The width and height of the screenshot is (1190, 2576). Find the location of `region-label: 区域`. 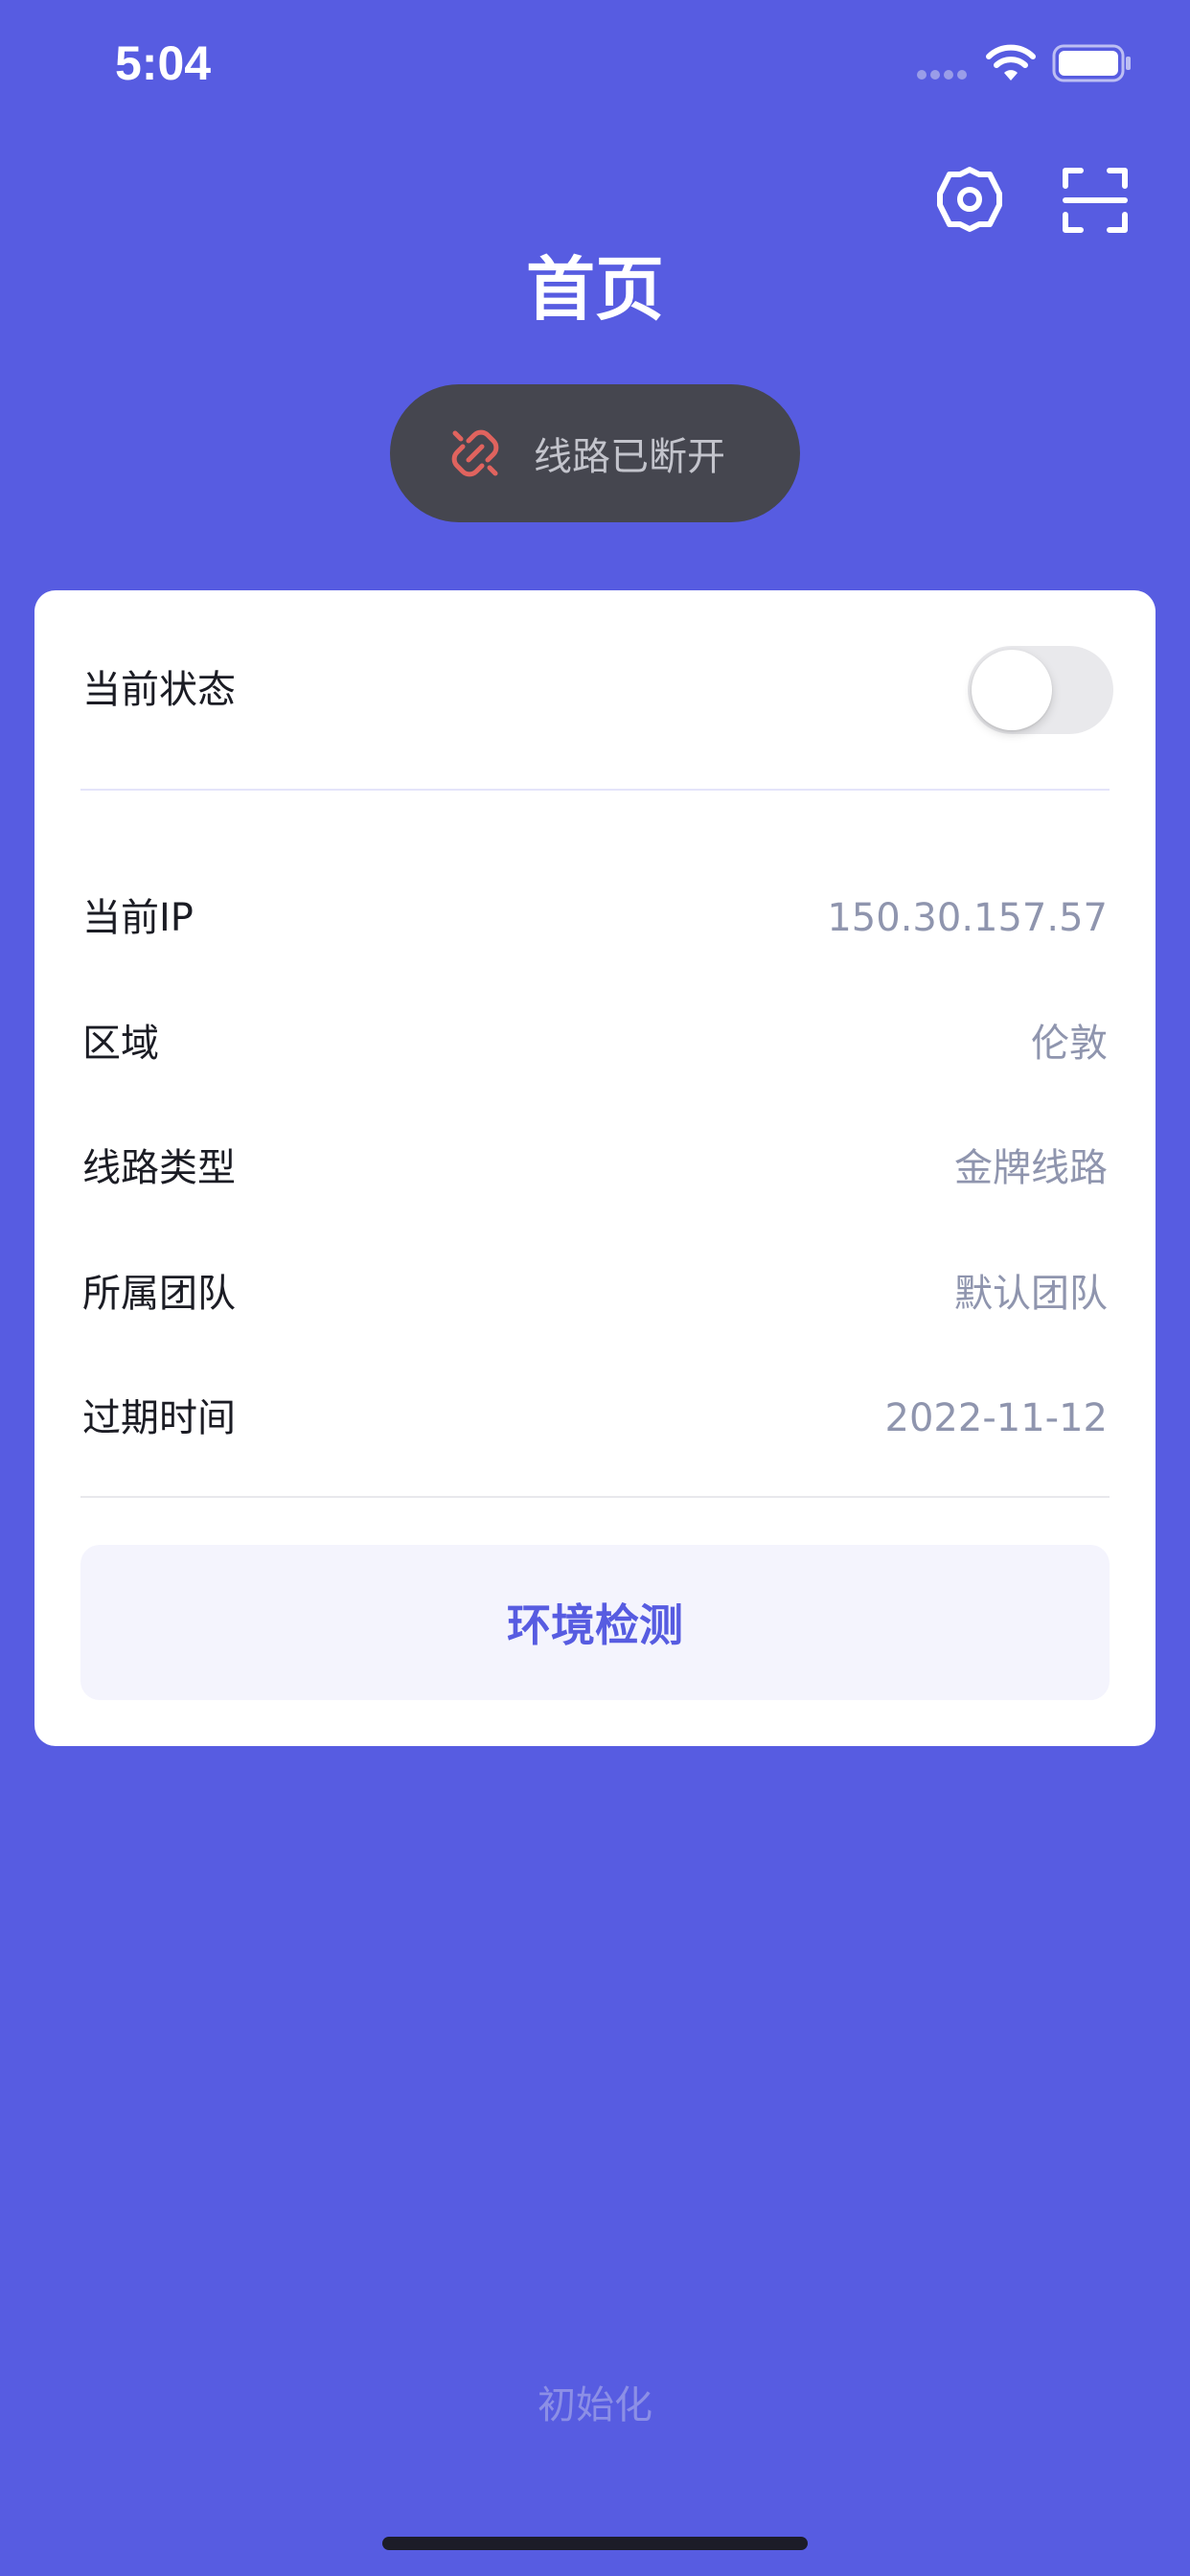

region-label: 区域 is located at coordinates (121, 1044).